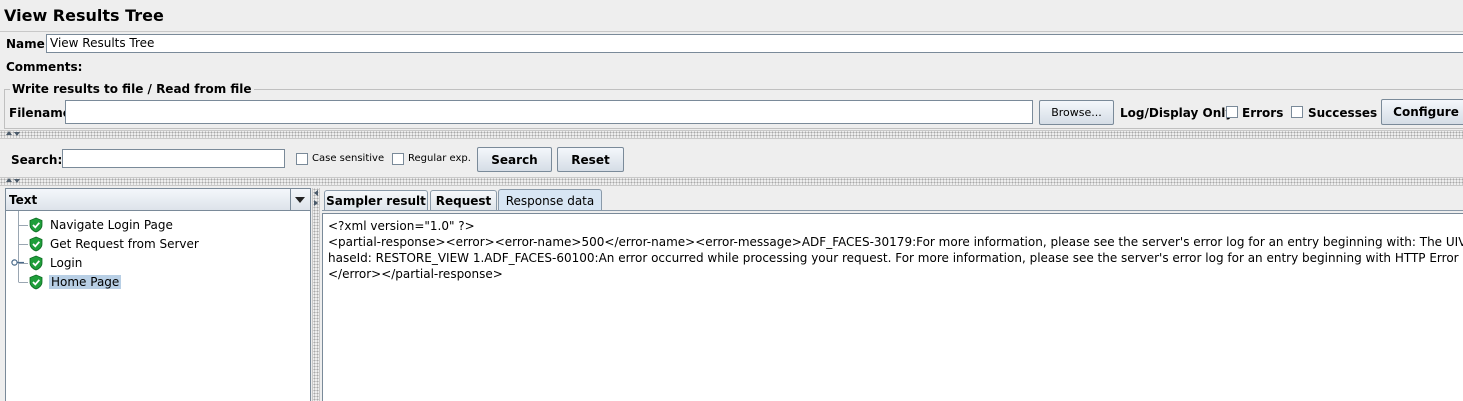 This screenshot has height=401, width=1463. I want to click on renderer-select: Text, so click(158, 200).